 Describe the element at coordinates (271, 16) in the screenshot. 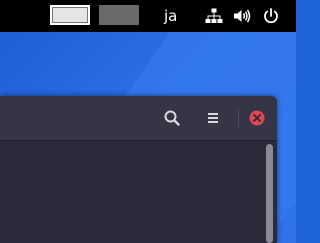

I see `power-icon` at that location.